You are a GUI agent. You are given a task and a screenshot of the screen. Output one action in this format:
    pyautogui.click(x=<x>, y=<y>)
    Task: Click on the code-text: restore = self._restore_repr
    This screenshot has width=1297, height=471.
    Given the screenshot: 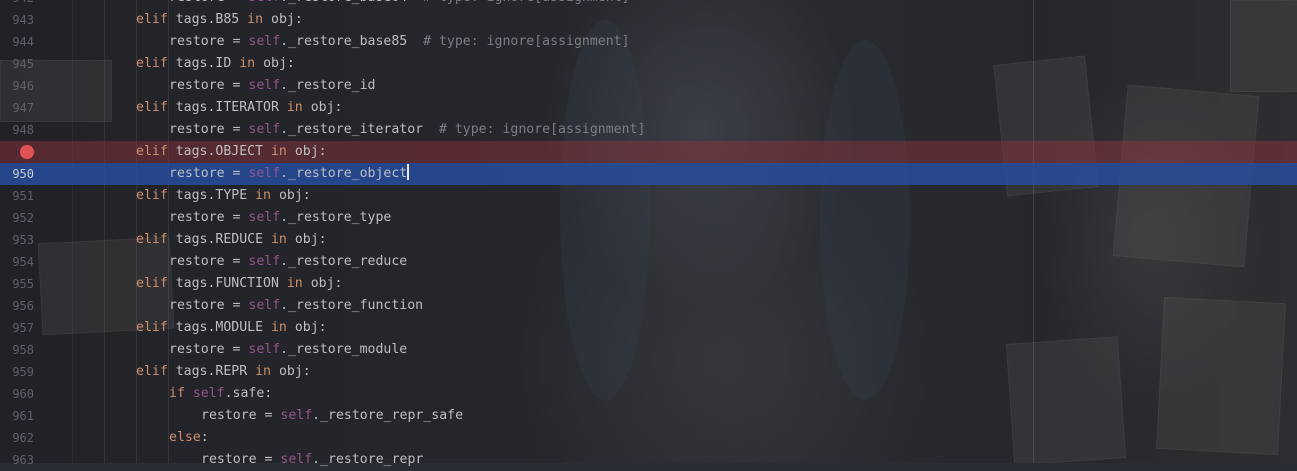 What is the action you would take?
    pyautogui.click(x=312, y=460)
    